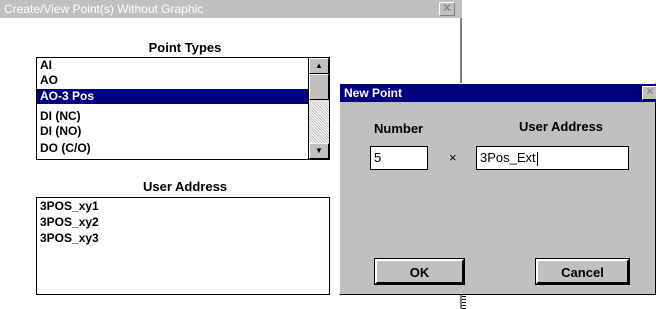 The image size is (656, 309). What do you see at coordinates (378, 157) in the screenshot?
I see `number-value: 5` at bounding box center [378, 157].